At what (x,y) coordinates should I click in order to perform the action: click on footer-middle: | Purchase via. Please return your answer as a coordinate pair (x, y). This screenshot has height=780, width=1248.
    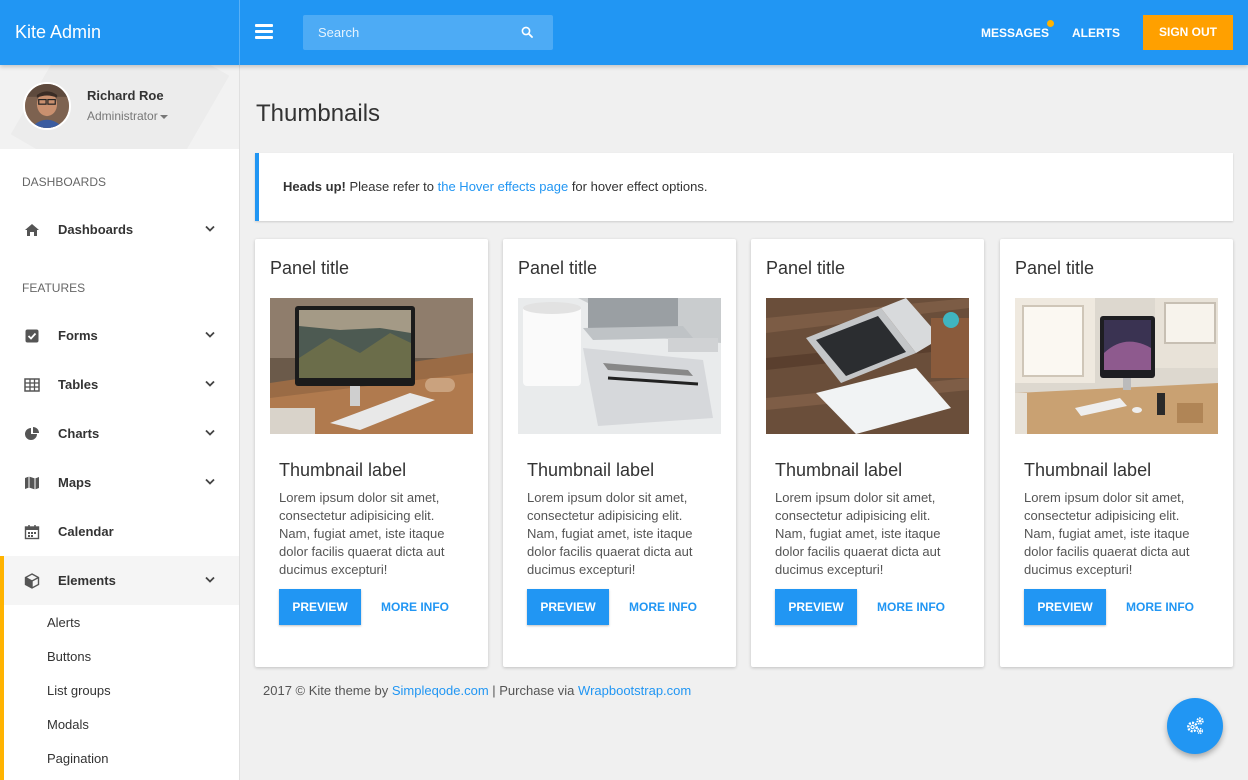
    Looking at the image, I should click on (533, 690).